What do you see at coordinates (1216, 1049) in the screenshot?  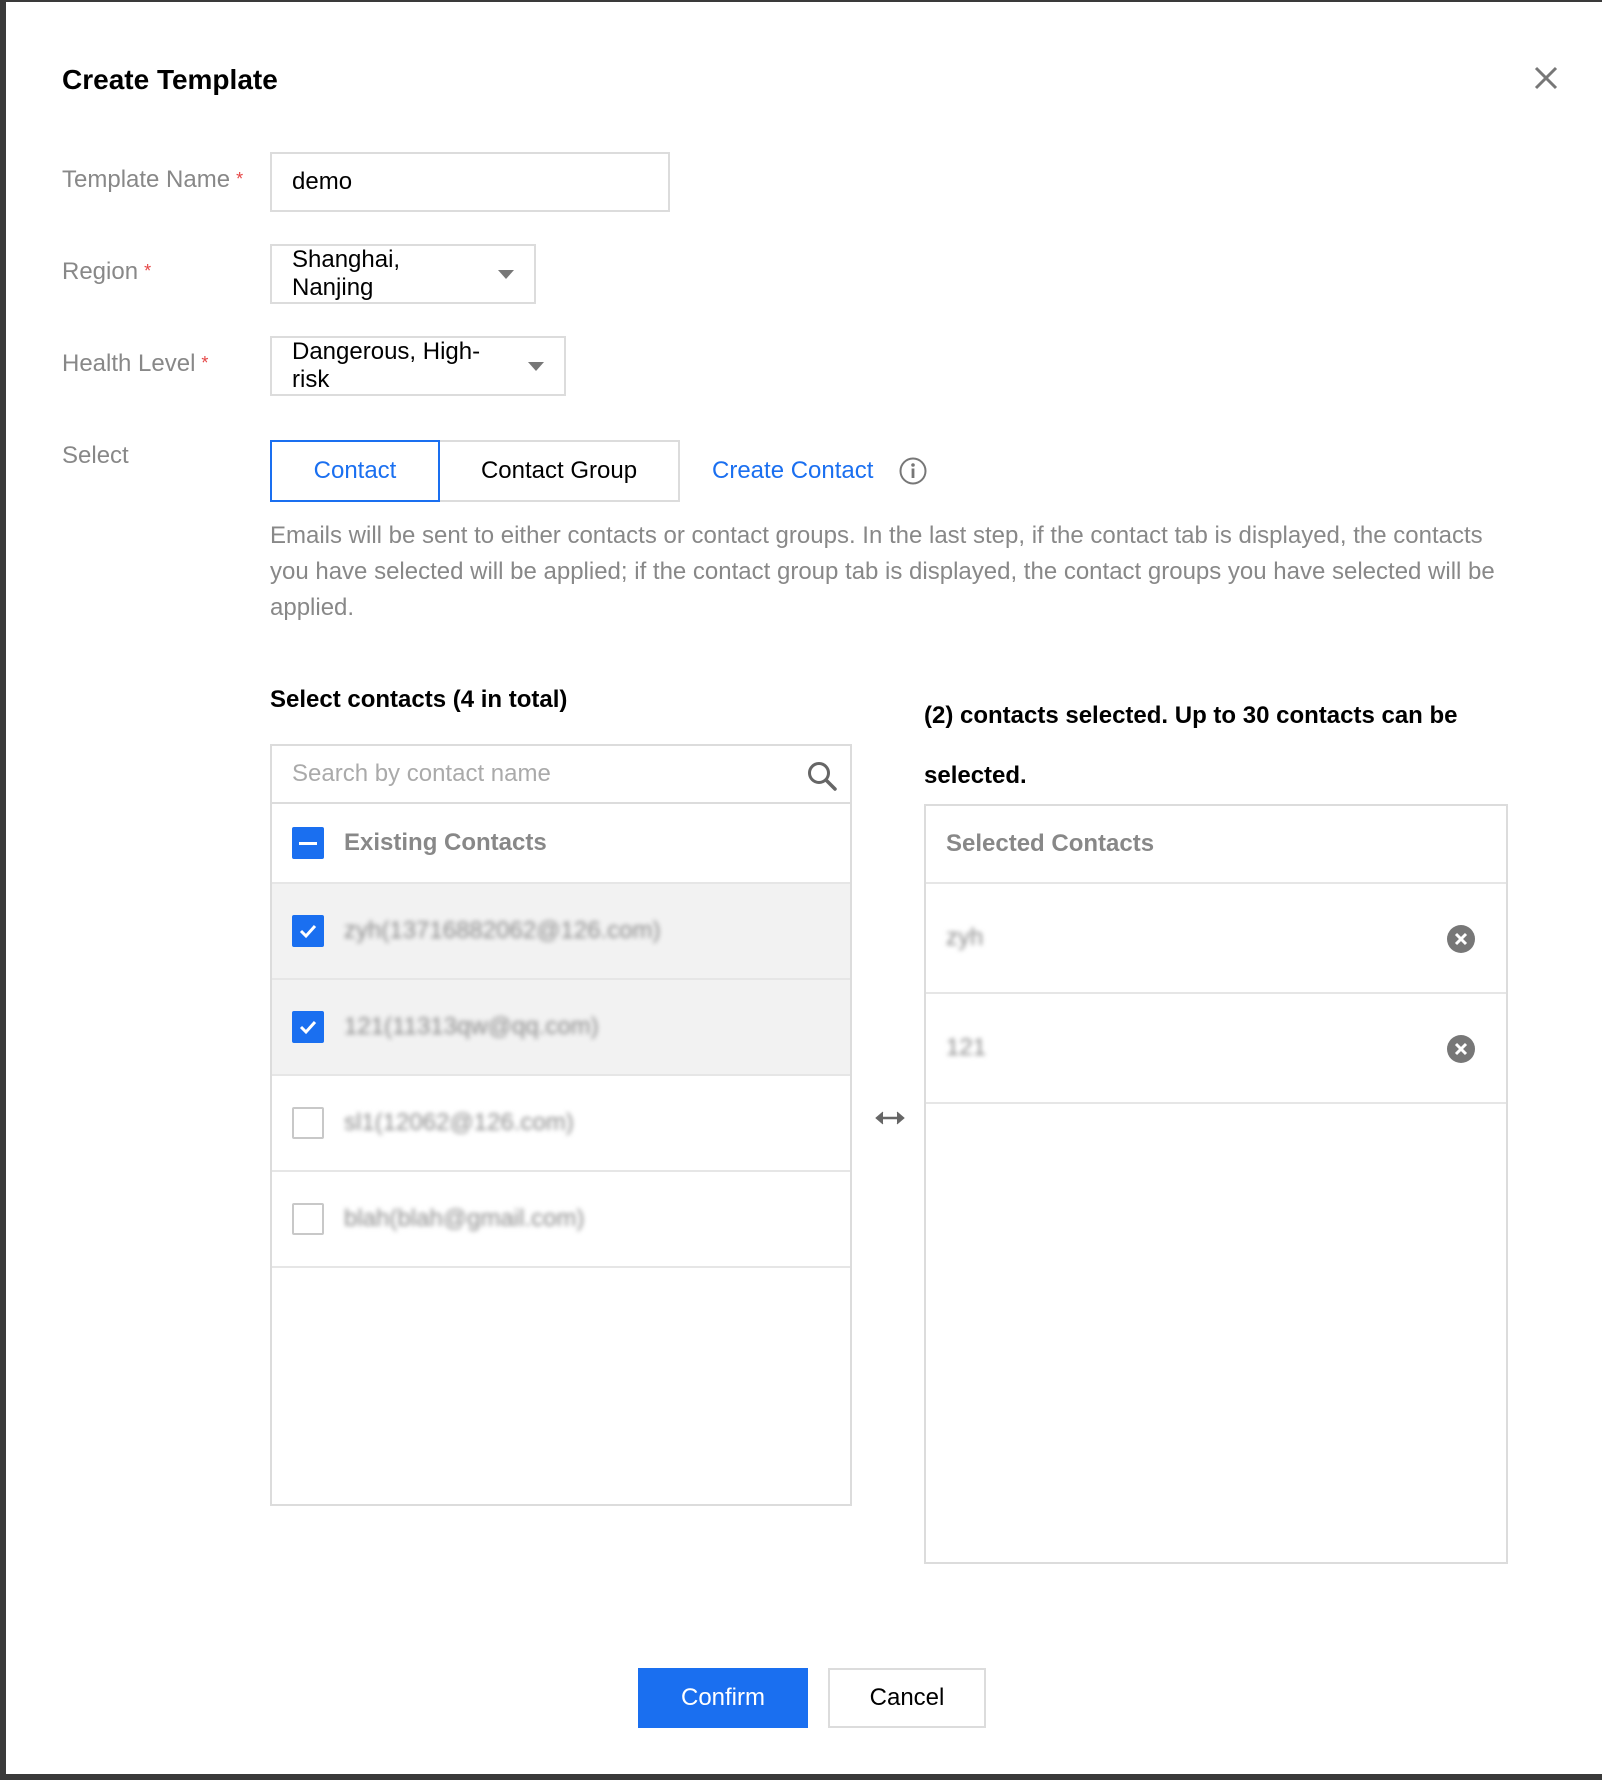 I see `selected-item: 121` at bounding box center [1216, 1049].